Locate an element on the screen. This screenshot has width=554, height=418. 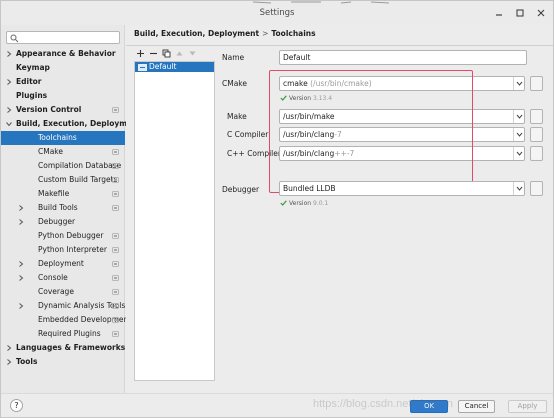
sidebar-item: Python Interpreter is located at coordinates (63, 250).